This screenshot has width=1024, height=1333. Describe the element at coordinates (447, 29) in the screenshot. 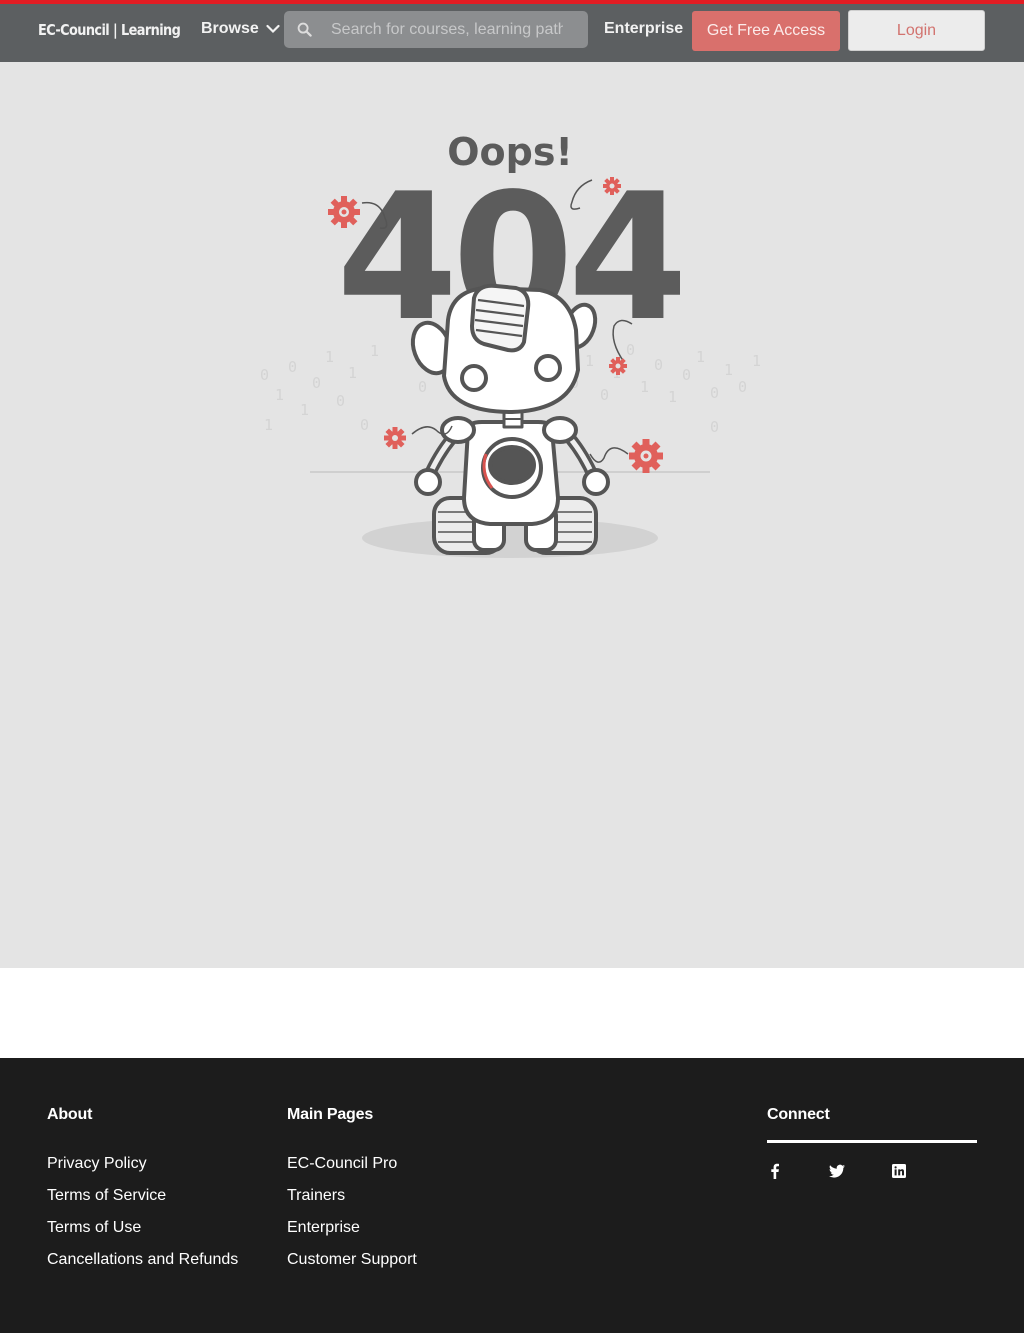

I see `search-input` at that location.